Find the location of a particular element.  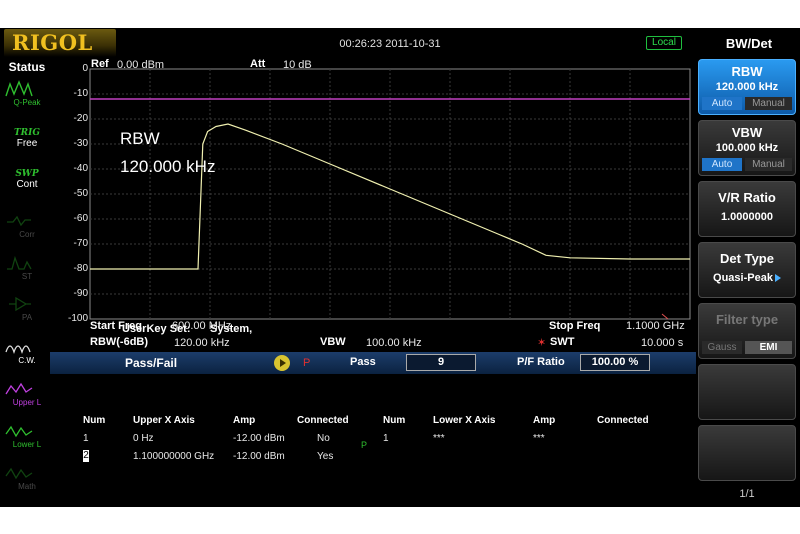

passfail-title: Pass/Fail is located at coordinates (151, 363).